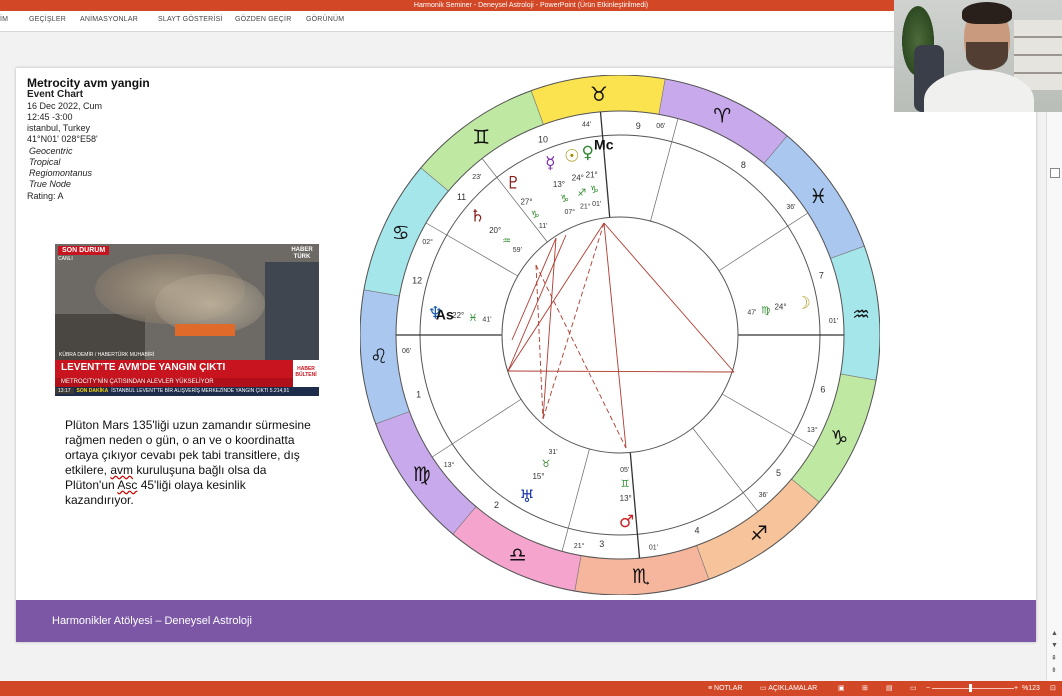 The image size is (1062, 696). What do you see at coordinates (641, 576) in the screenshot?
I see `zodiac-sign-glyph: ♏` at bounding box center [641, 576].